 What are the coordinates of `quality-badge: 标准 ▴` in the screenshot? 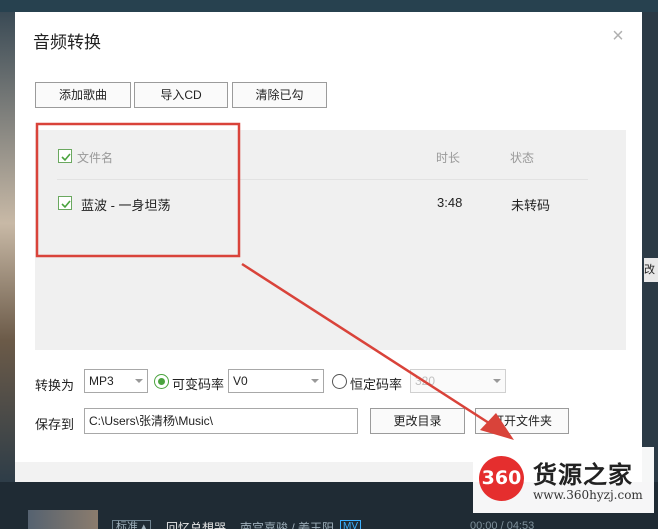 It's located at (131, 524).